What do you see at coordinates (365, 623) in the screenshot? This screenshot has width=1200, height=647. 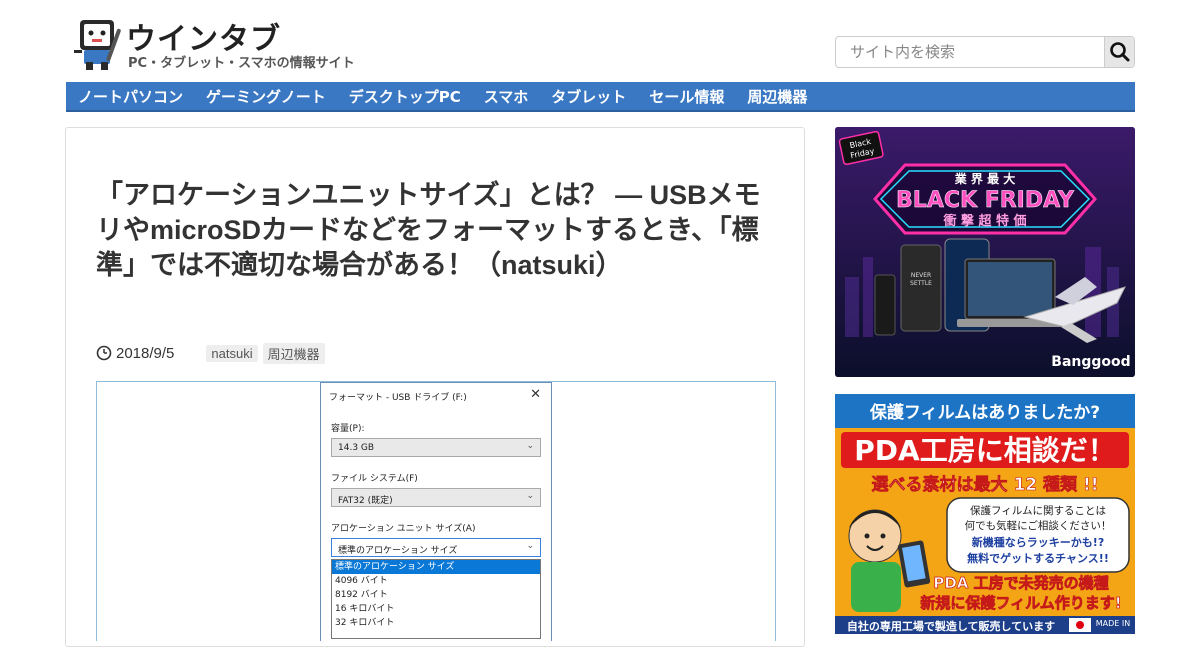 I see `allocation-option: 32 キロバイト` at bounding box center [365, 623].